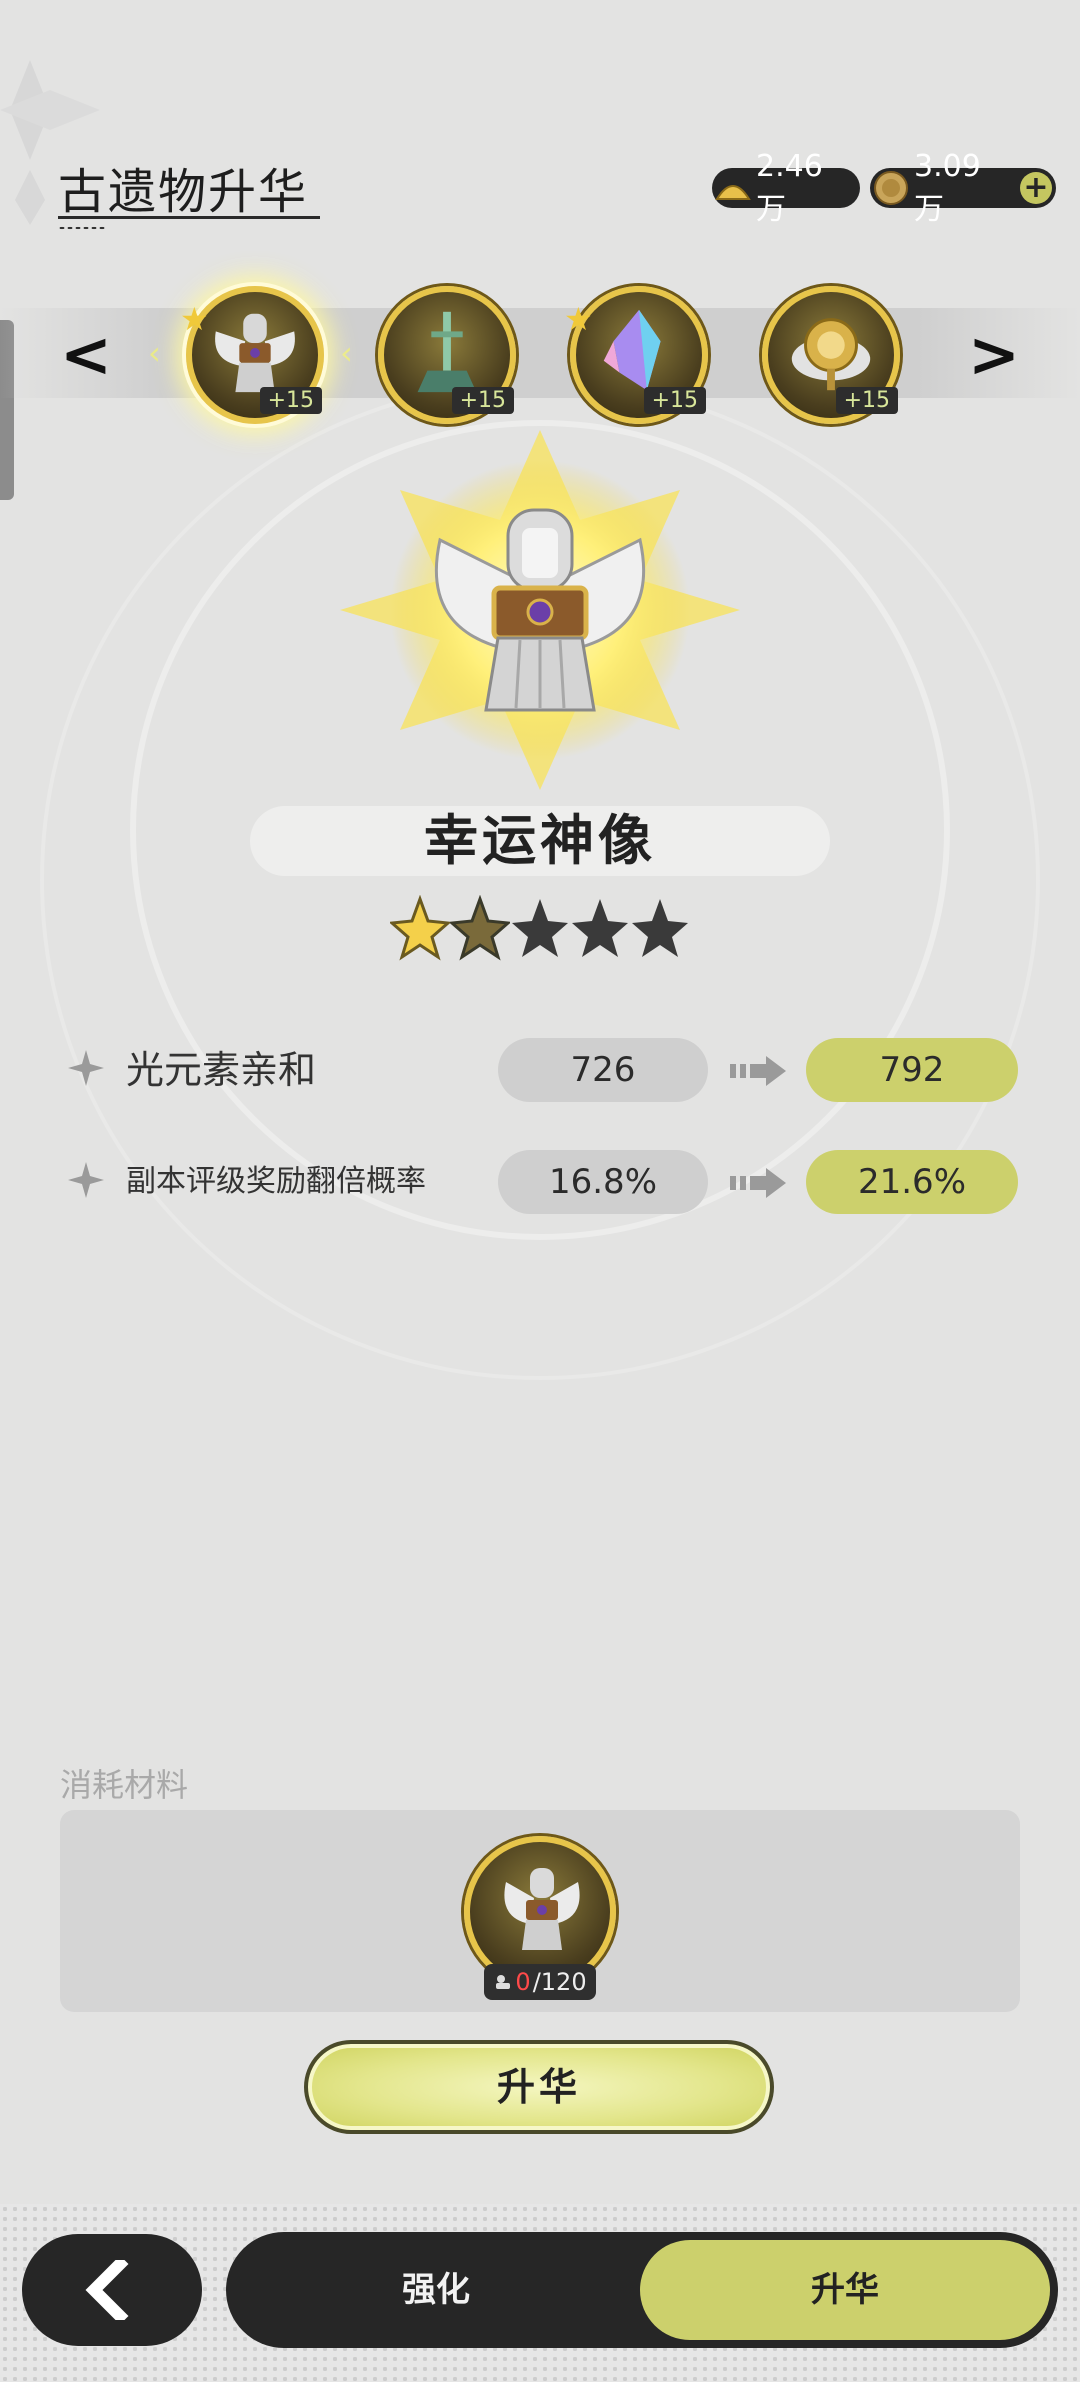 This screenshot has height=2382, width=1080. What do you see at coordinates (154, 353) in the screenshot?
I see `selected-chevron-left-icon: ‹` at bounding box center [154, 353].